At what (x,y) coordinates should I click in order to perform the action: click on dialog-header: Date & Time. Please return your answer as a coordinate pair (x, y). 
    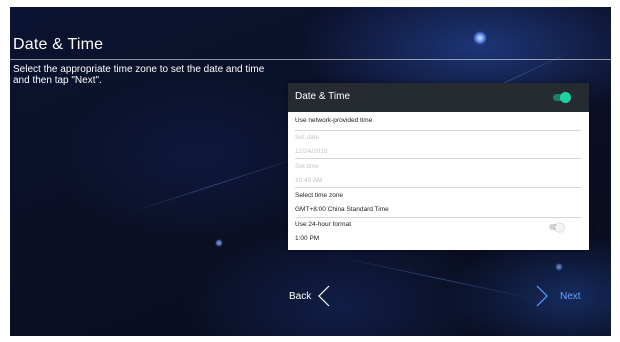
    Looking at the image, I should click on (438, 97).